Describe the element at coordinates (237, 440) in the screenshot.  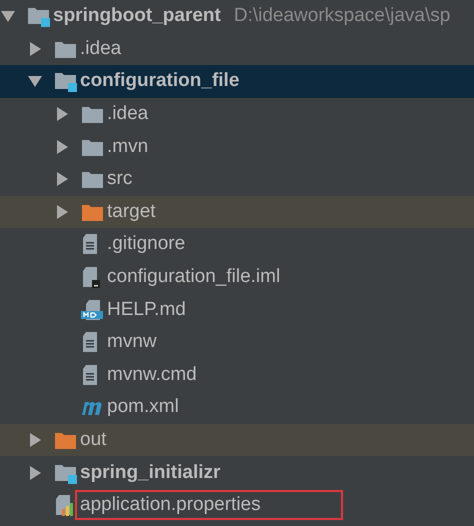
I see `tree-row: out` at that location.